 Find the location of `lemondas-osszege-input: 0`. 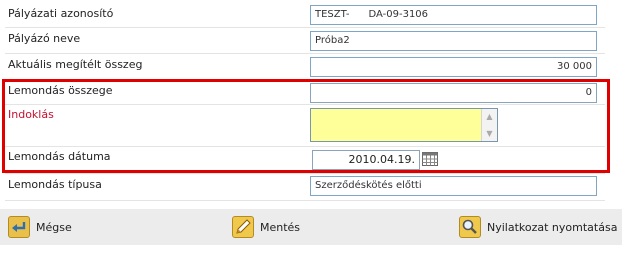

lemondas-osszege-input: 0 is located at coordinates (453, 93).